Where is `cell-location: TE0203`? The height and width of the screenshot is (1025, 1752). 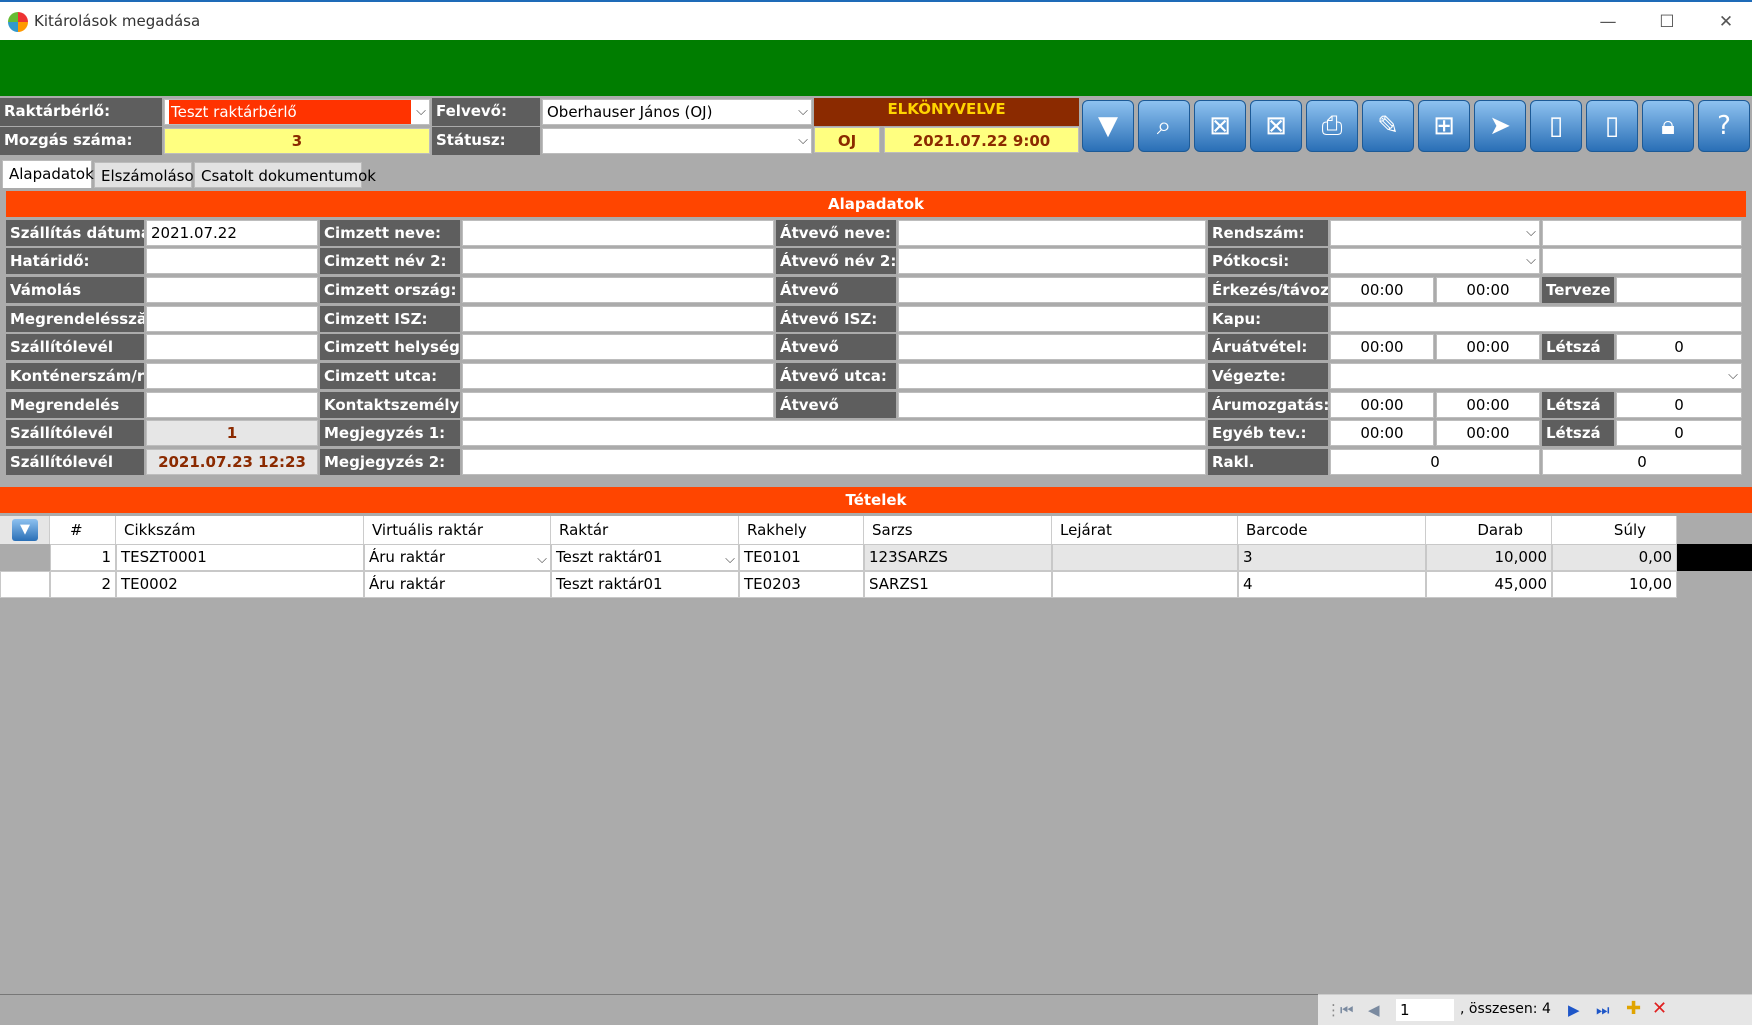
cell-location: TE0203 is located at coordinates (801, 584).